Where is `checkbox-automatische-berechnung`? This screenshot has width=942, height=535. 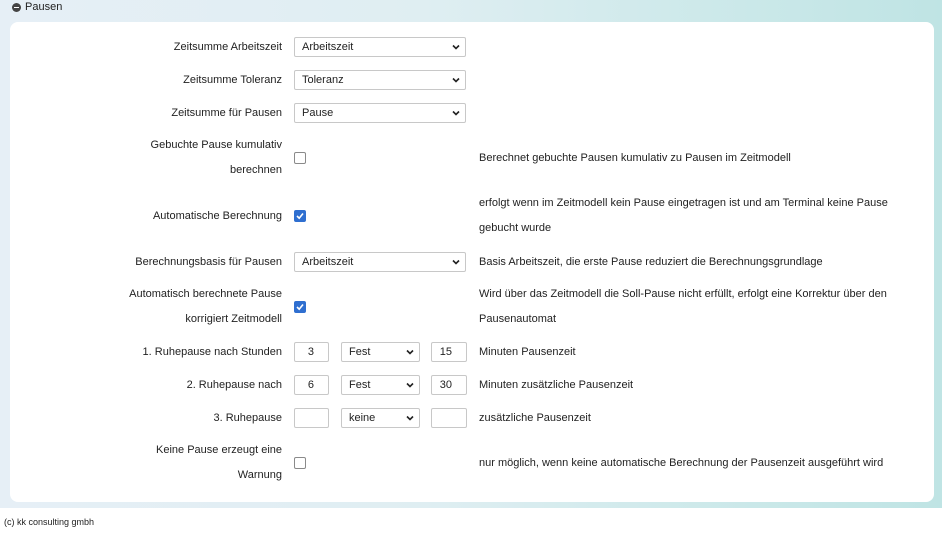 checkbox-automatische-berechnung is located at coordinates (300, 216).